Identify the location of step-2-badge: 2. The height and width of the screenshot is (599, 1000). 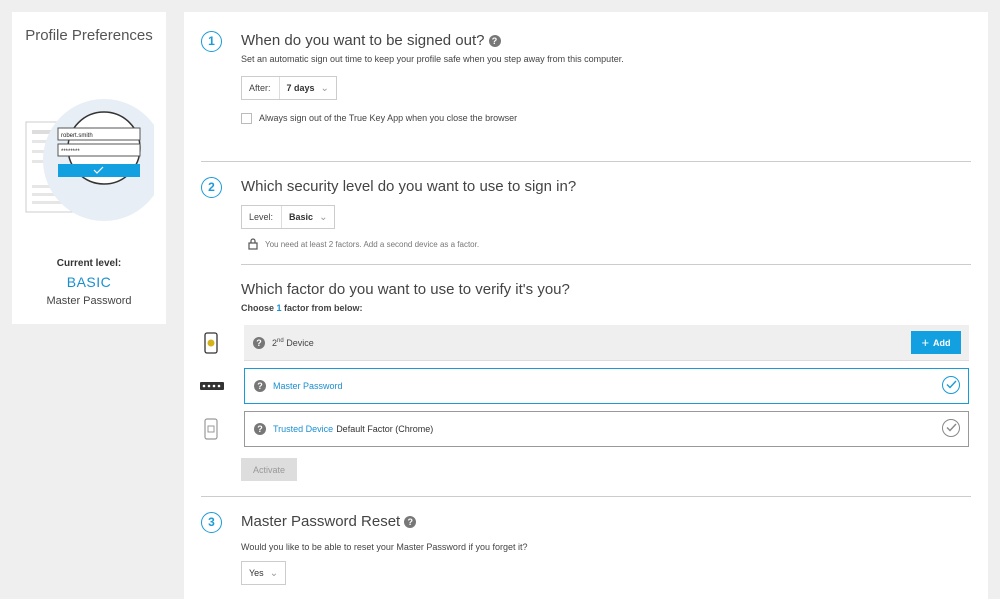
(211, 187).